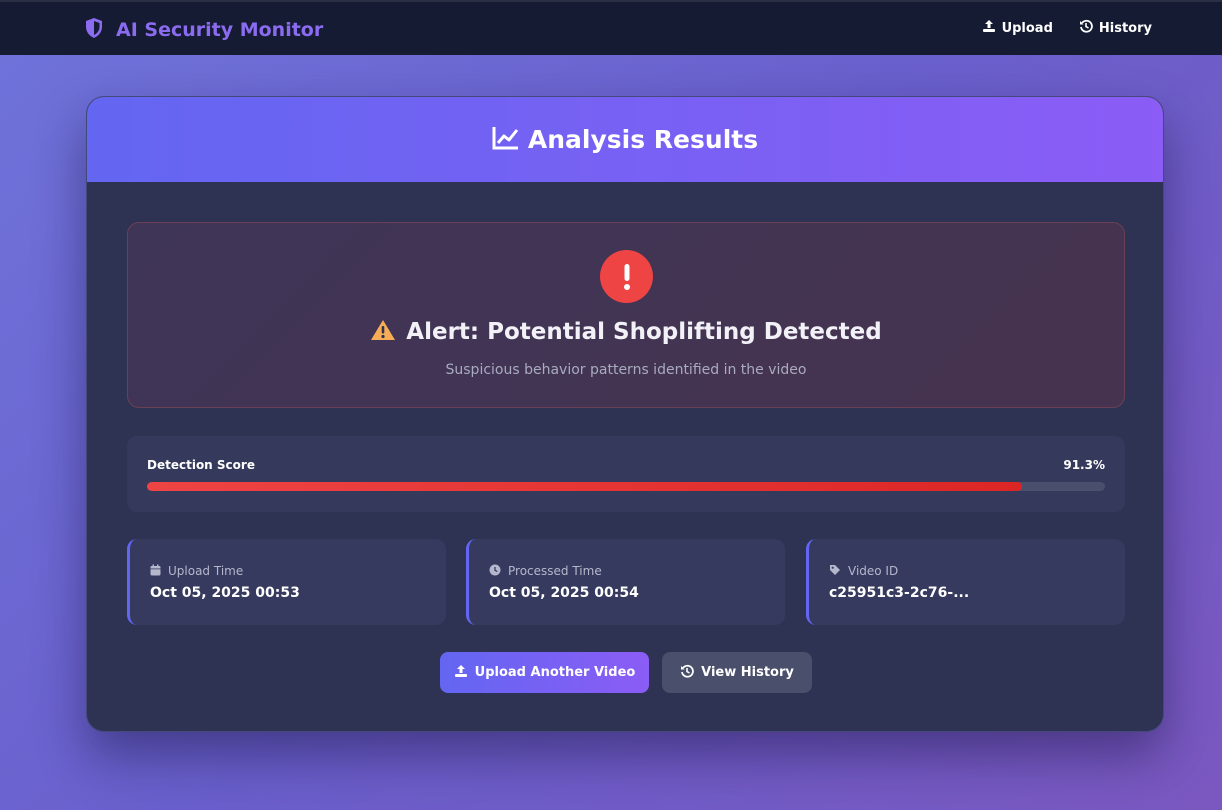 The height and width of the screenshot is (810, 1222). What do you see at coordinates (1125, 28) in the screenshot?
I see `nav-history-label: History` at bounding box center [1125, 28].